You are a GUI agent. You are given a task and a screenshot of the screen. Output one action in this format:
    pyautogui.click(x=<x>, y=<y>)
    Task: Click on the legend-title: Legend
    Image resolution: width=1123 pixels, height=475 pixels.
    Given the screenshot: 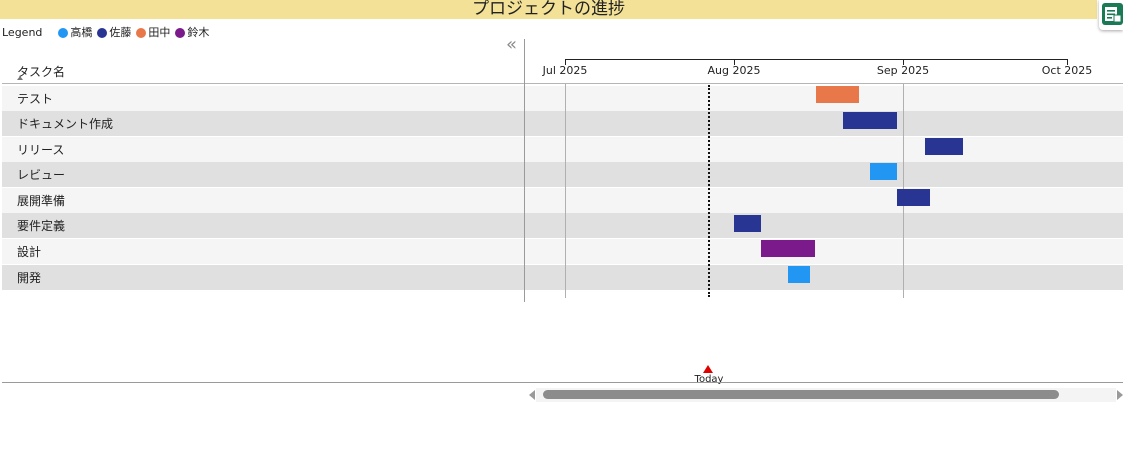 What is the action you would take?
    pyautogui.click(x=22, y=32)
    